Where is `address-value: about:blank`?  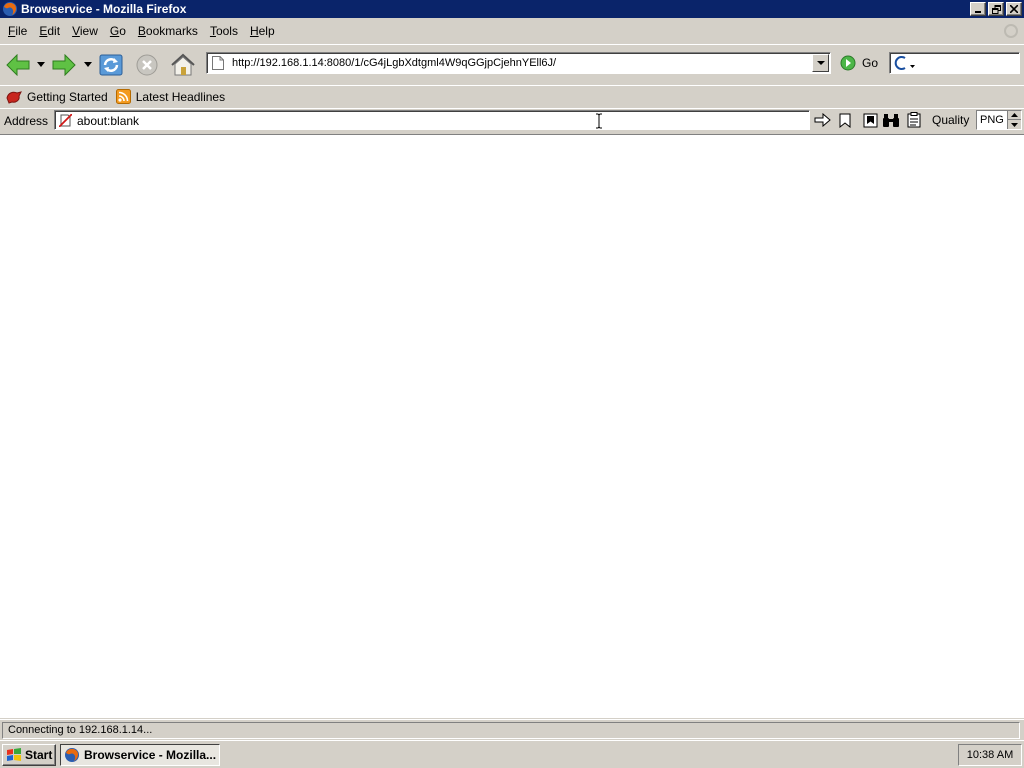
address-value: about:blank is located at coordinates (108, 121).